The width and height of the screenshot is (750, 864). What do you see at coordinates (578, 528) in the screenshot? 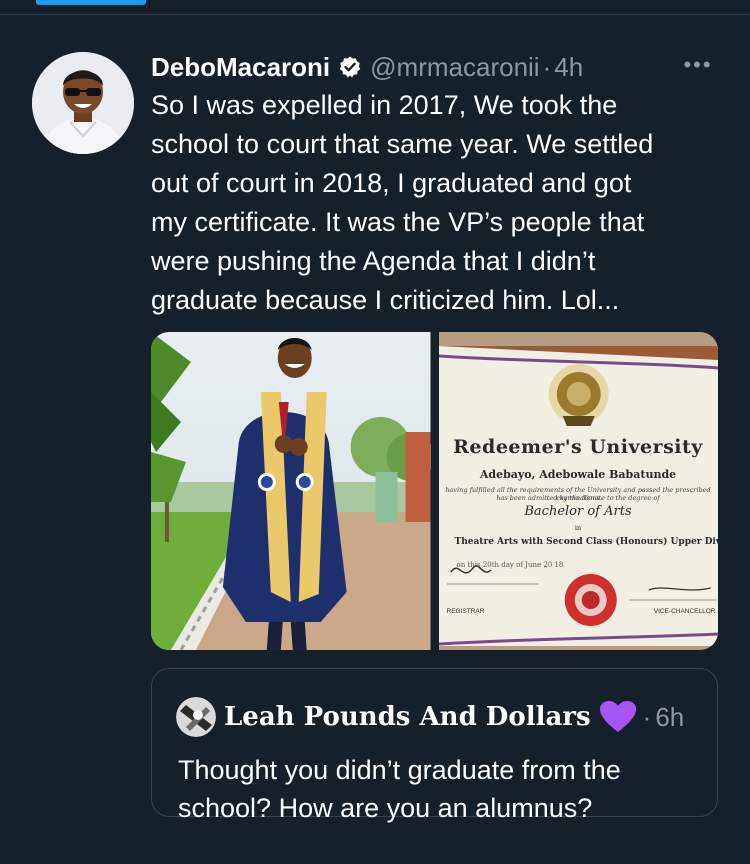
I see `certificate-in: in` at bounding box center [578, 528].